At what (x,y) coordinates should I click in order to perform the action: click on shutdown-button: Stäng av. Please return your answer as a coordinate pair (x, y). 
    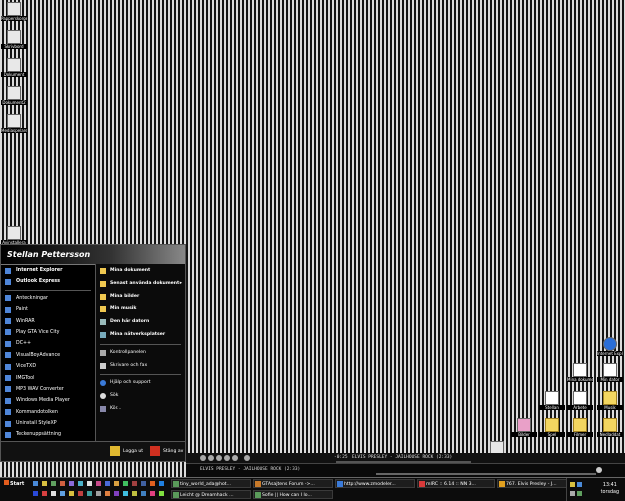
    Looking at the image, I should click on (166, 451).